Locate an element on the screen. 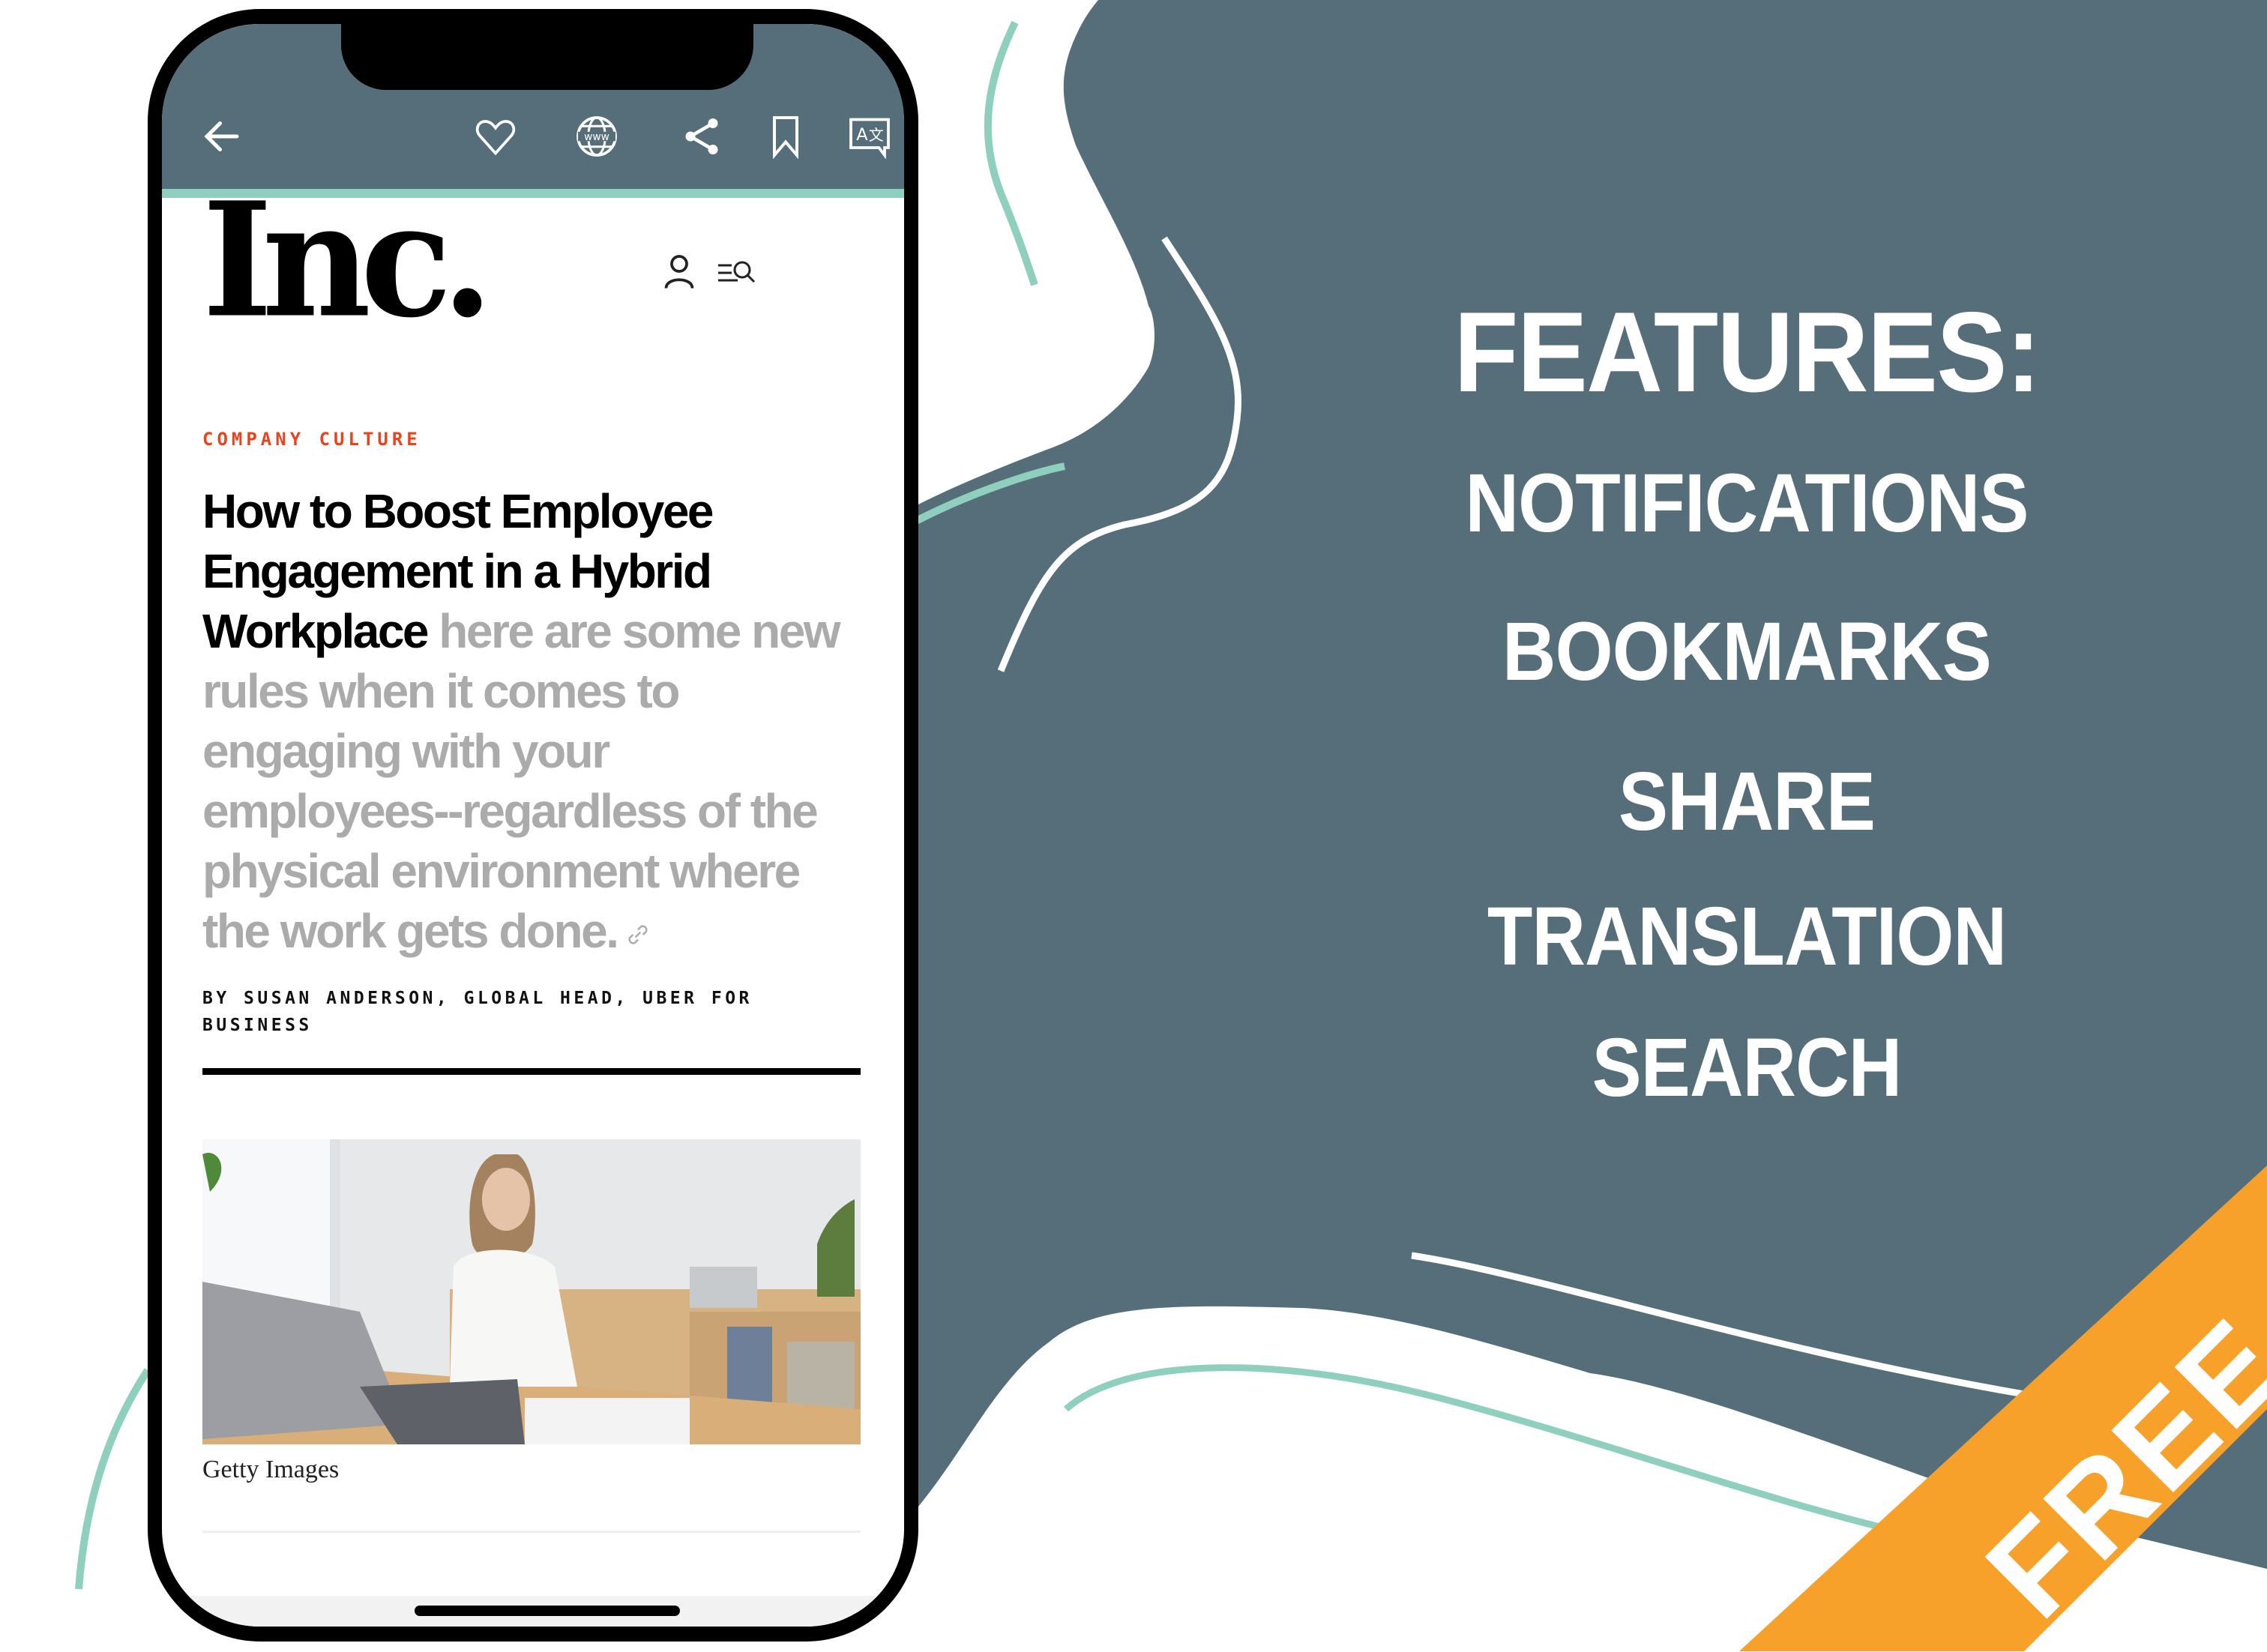 Image resolution: width=2267 pixels, height=1652 pixels. heart-icon is located at coordinates (495, 138).